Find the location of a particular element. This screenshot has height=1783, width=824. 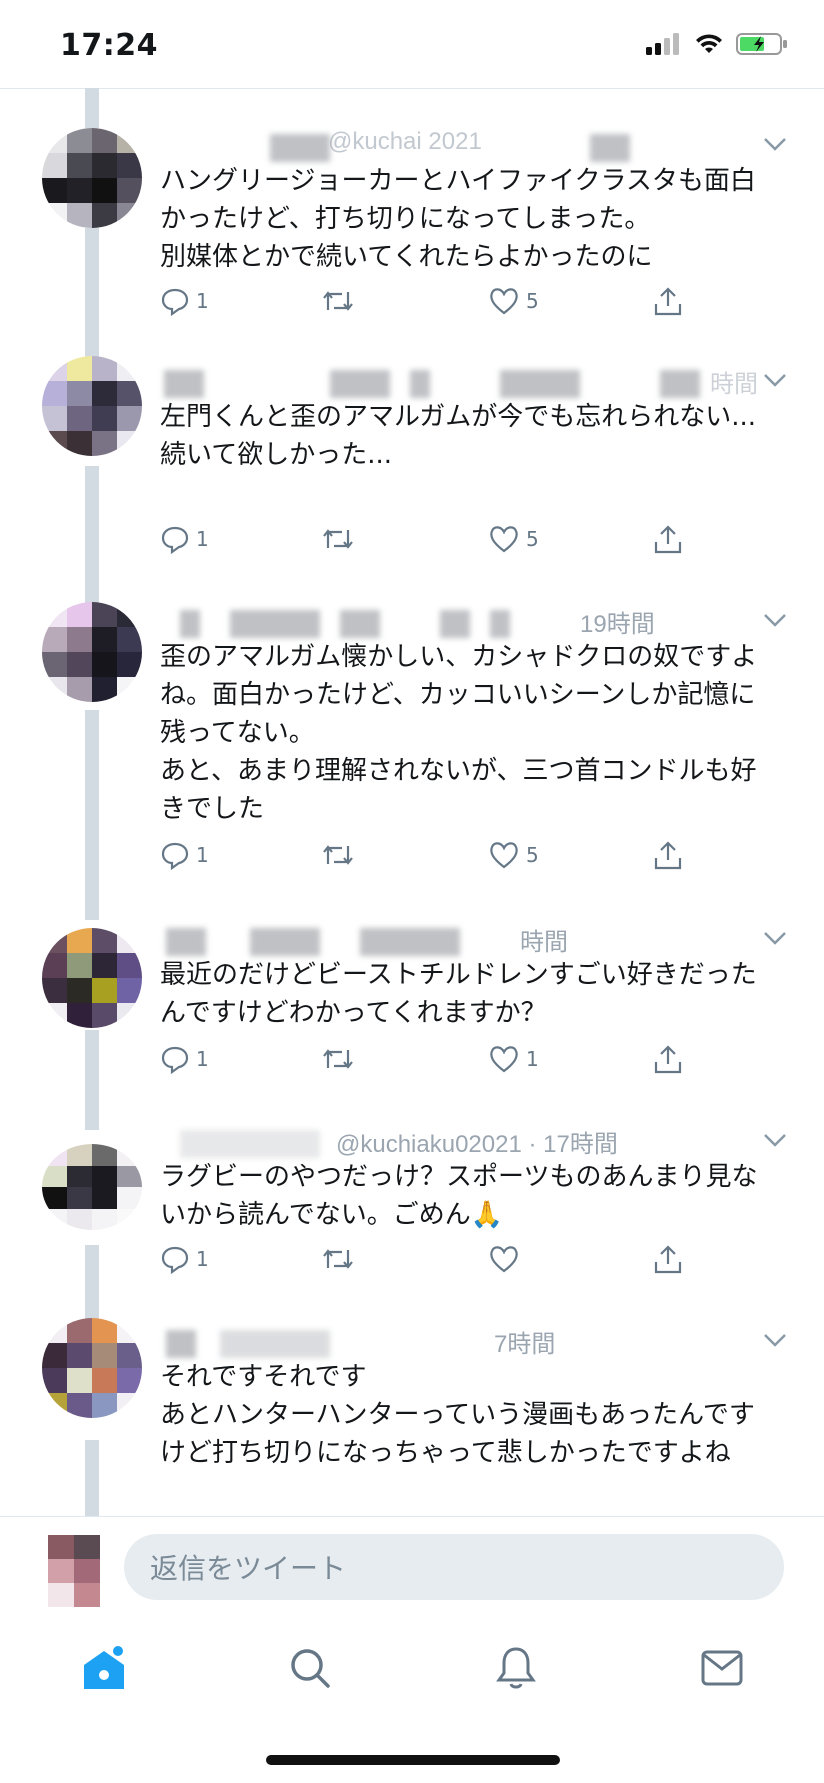

signal-icon is located at coordinates (662, 44).